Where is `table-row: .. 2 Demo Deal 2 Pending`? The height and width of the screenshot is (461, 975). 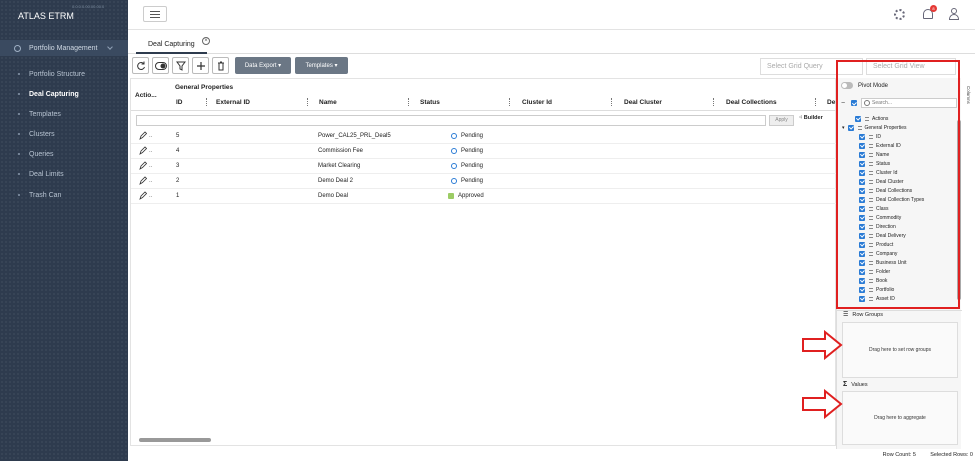 table-row: .. 2 Demo Deal 2 Pending is located at coordinates (484, 181).